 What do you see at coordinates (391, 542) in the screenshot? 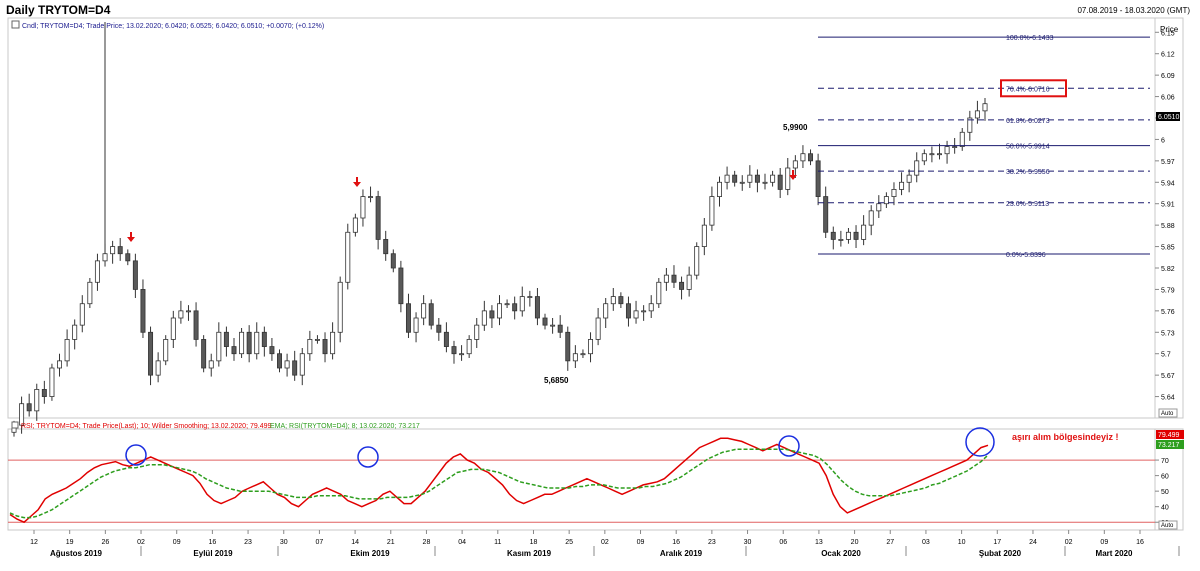
I see `x-tick-label: 21` at bounding box center [391, 542].